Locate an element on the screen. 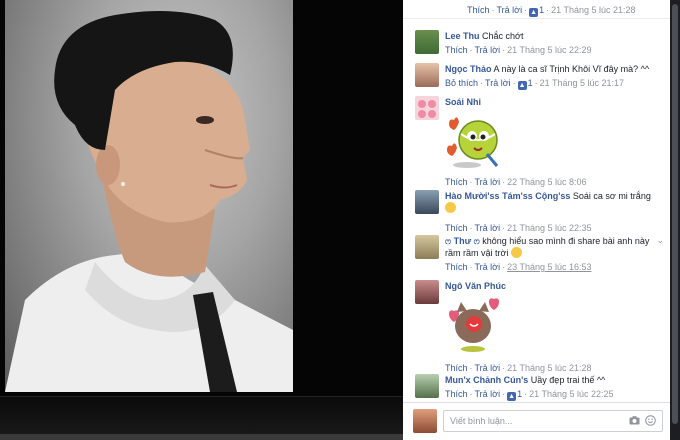 This screenshot has height=440, width=680. comment-time: 23 Tháng 5 lúc 16:53 is located at coordinates (549, 267).